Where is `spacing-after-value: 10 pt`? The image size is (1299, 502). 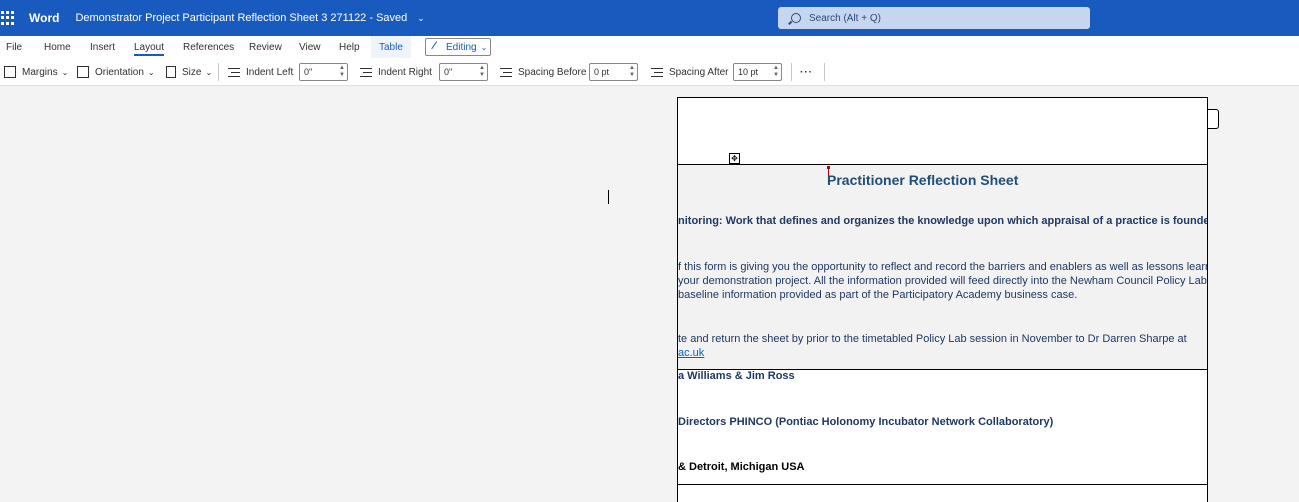 spacing-after-value: 10 pt is located at coordinates (748, 72).